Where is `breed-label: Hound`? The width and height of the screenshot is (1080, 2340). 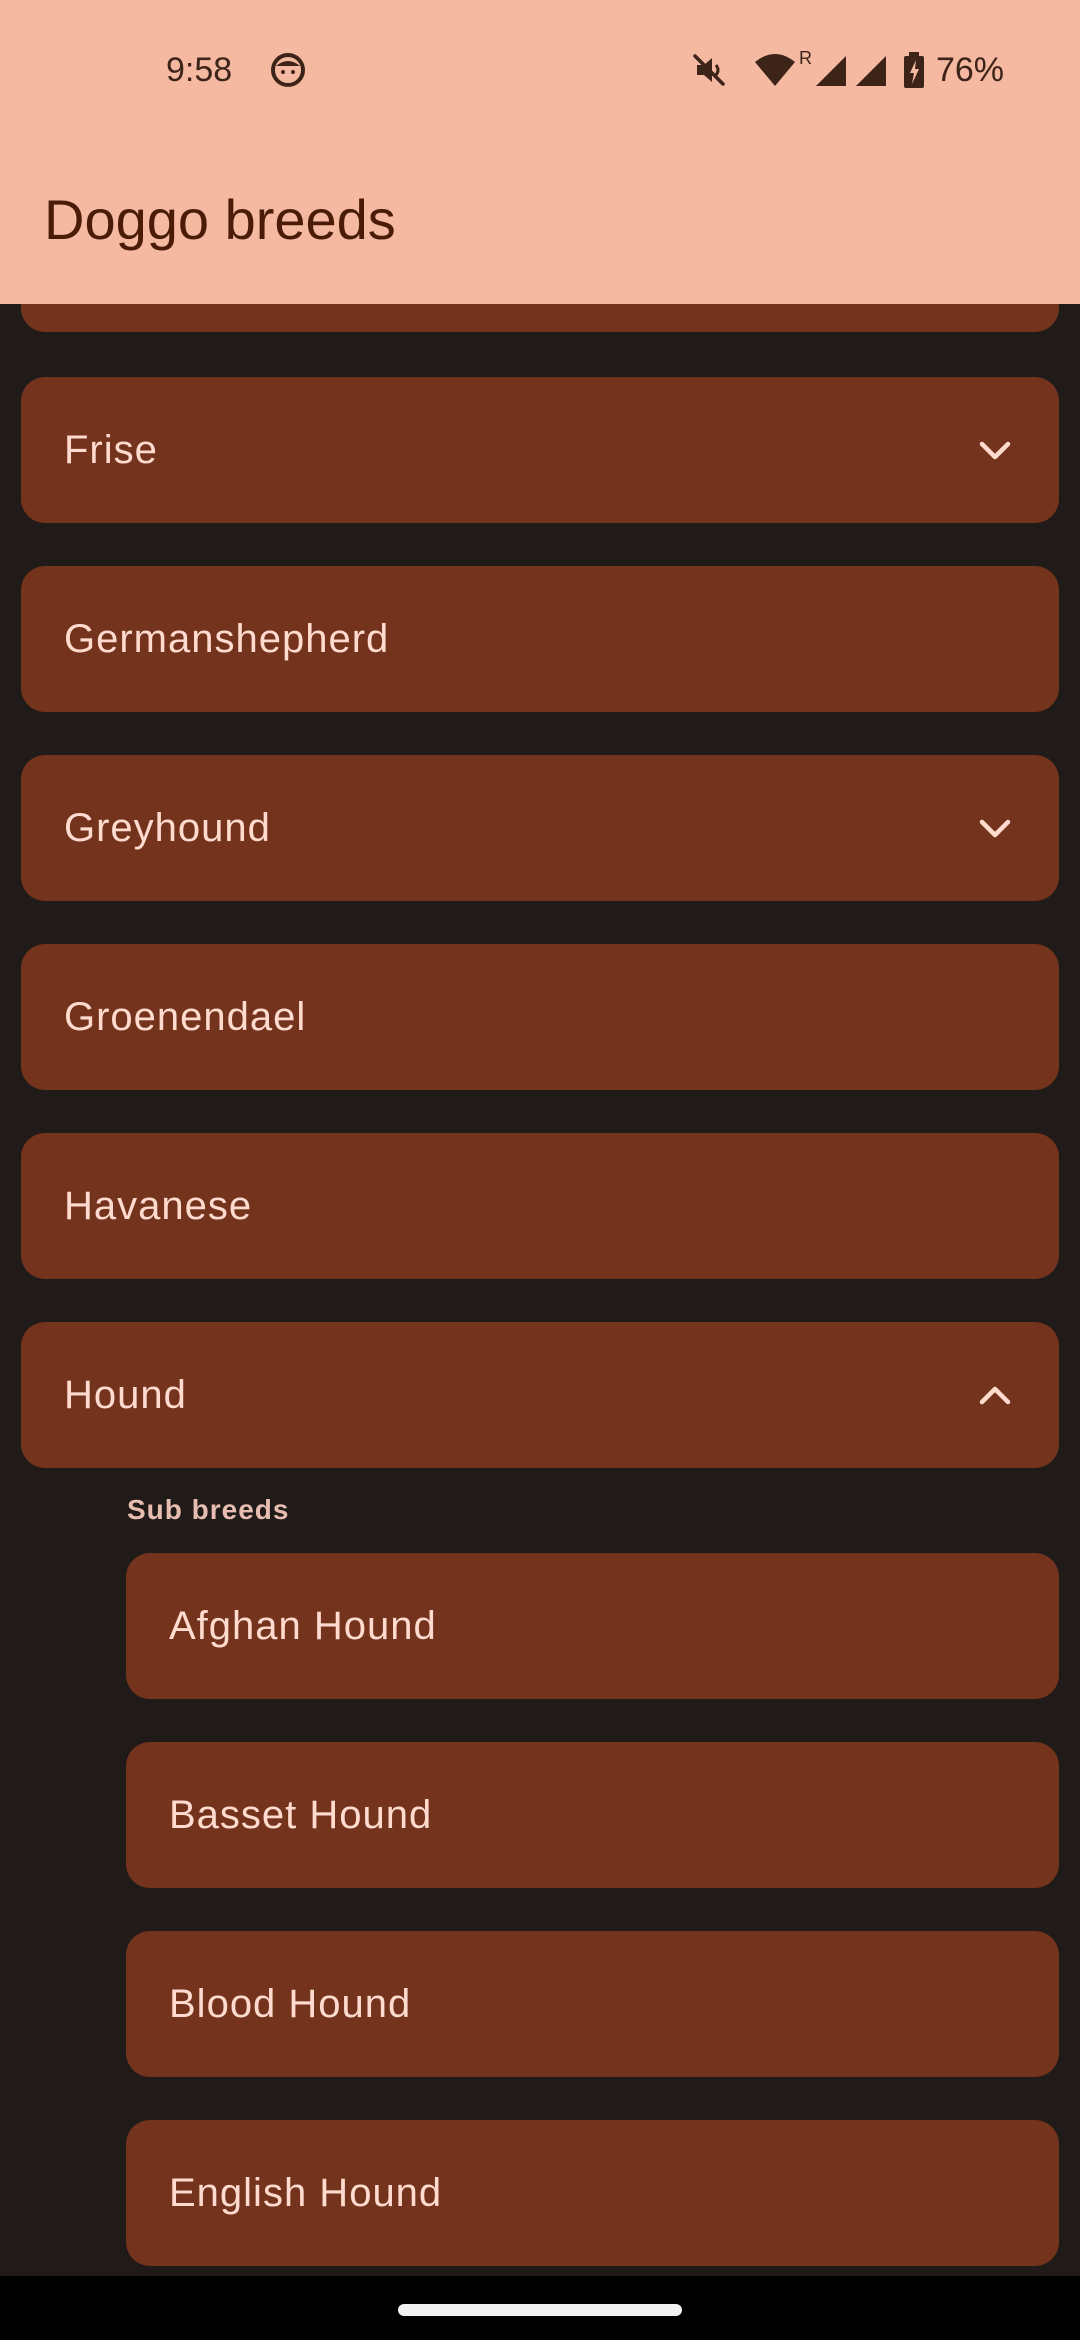
breed-label: Hound is located at coordinates (125, 1395).